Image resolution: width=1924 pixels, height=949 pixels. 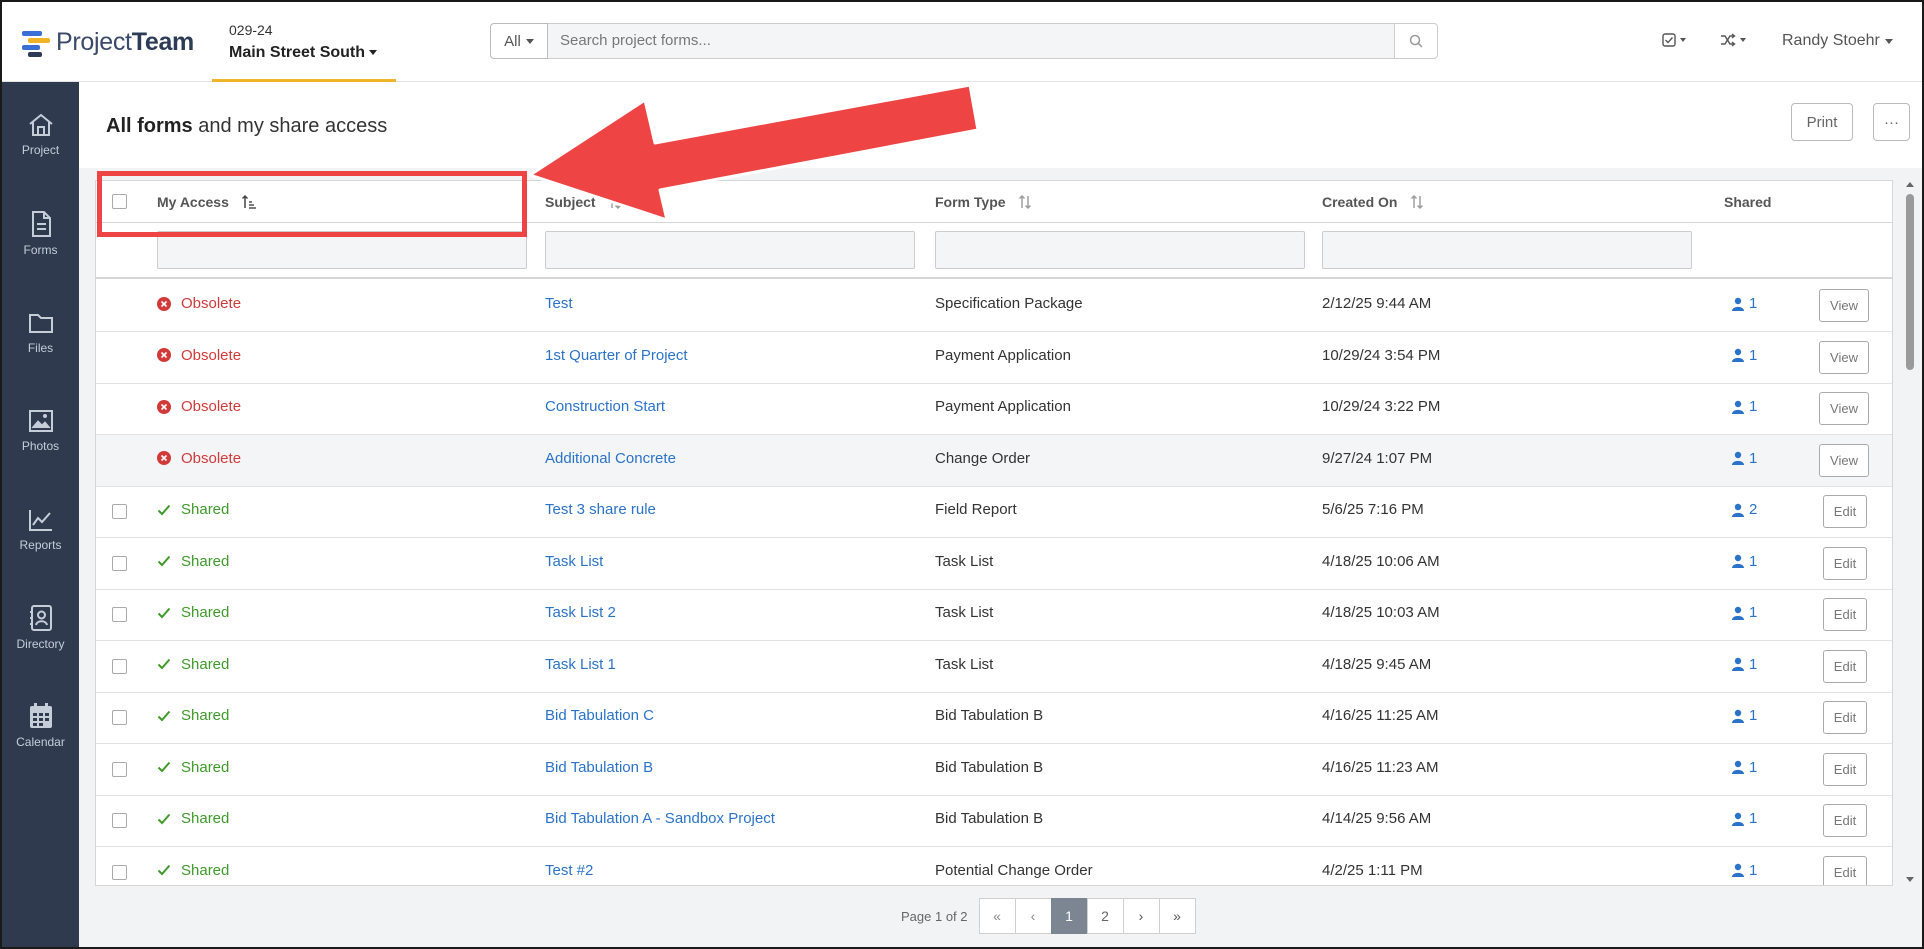 I want to click on first-page-button: «, so click(x=997, y=916).